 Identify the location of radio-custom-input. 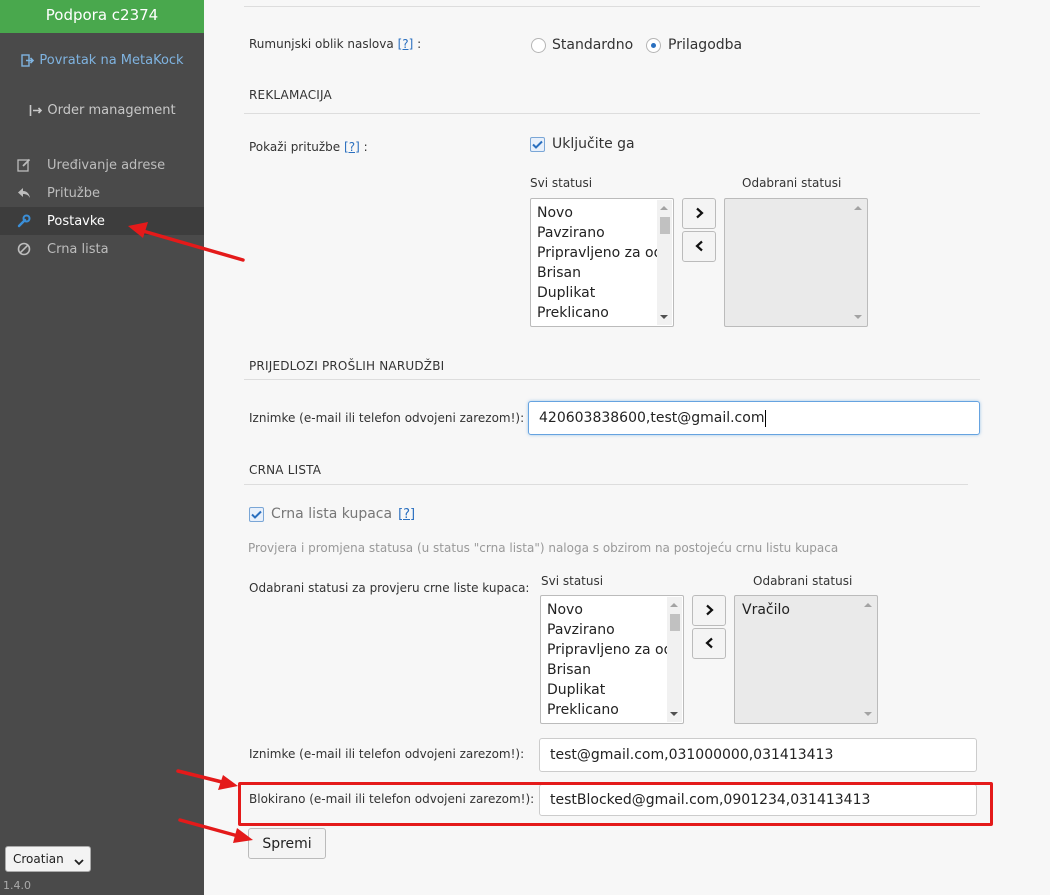
(653, 45).